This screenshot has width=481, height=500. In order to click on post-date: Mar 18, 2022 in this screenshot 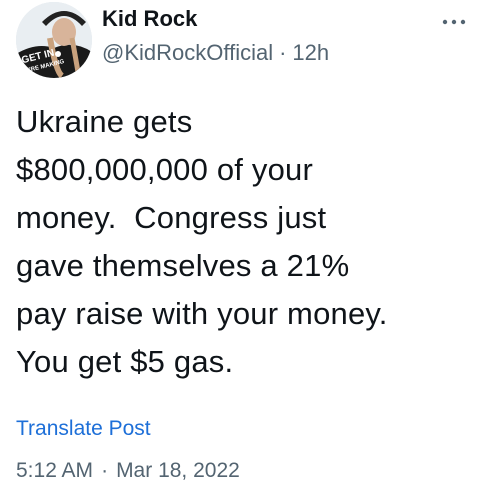, I will do `click(178, 470)`.